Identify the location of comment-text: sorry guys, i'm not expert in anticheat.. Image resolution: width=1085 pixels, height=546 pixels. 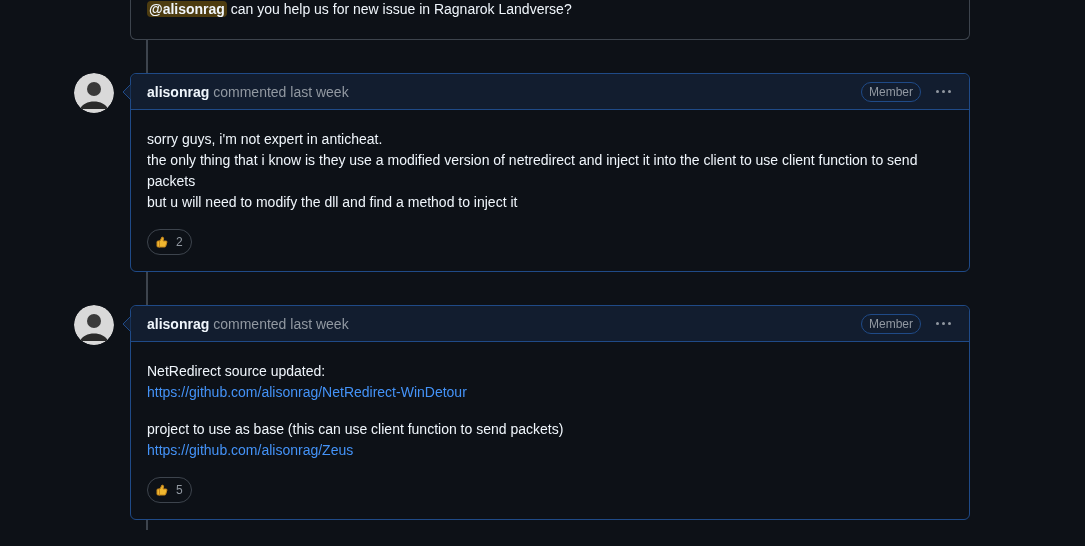
(265, 139).